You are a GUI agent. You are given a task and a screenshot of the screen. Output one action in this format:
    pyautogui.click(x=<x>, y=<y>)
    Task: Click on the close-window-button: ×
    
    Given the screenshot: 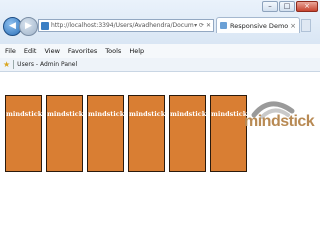 What is the action you would take?
    pyautogui.click(x=307, y=6)
    